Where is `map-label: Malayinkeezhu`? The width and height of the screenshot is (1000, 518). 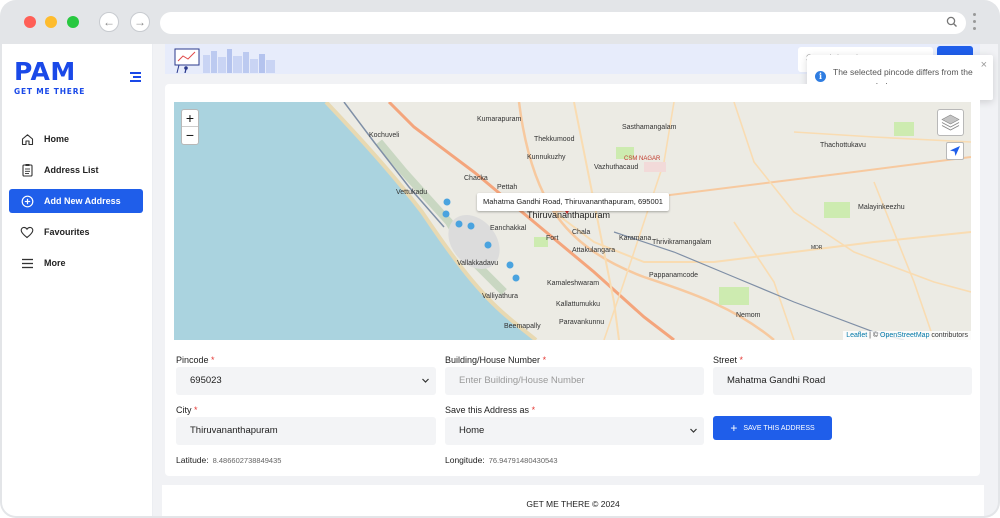
map-label: Malayinkeezhu is located at coordinates (881, 207).